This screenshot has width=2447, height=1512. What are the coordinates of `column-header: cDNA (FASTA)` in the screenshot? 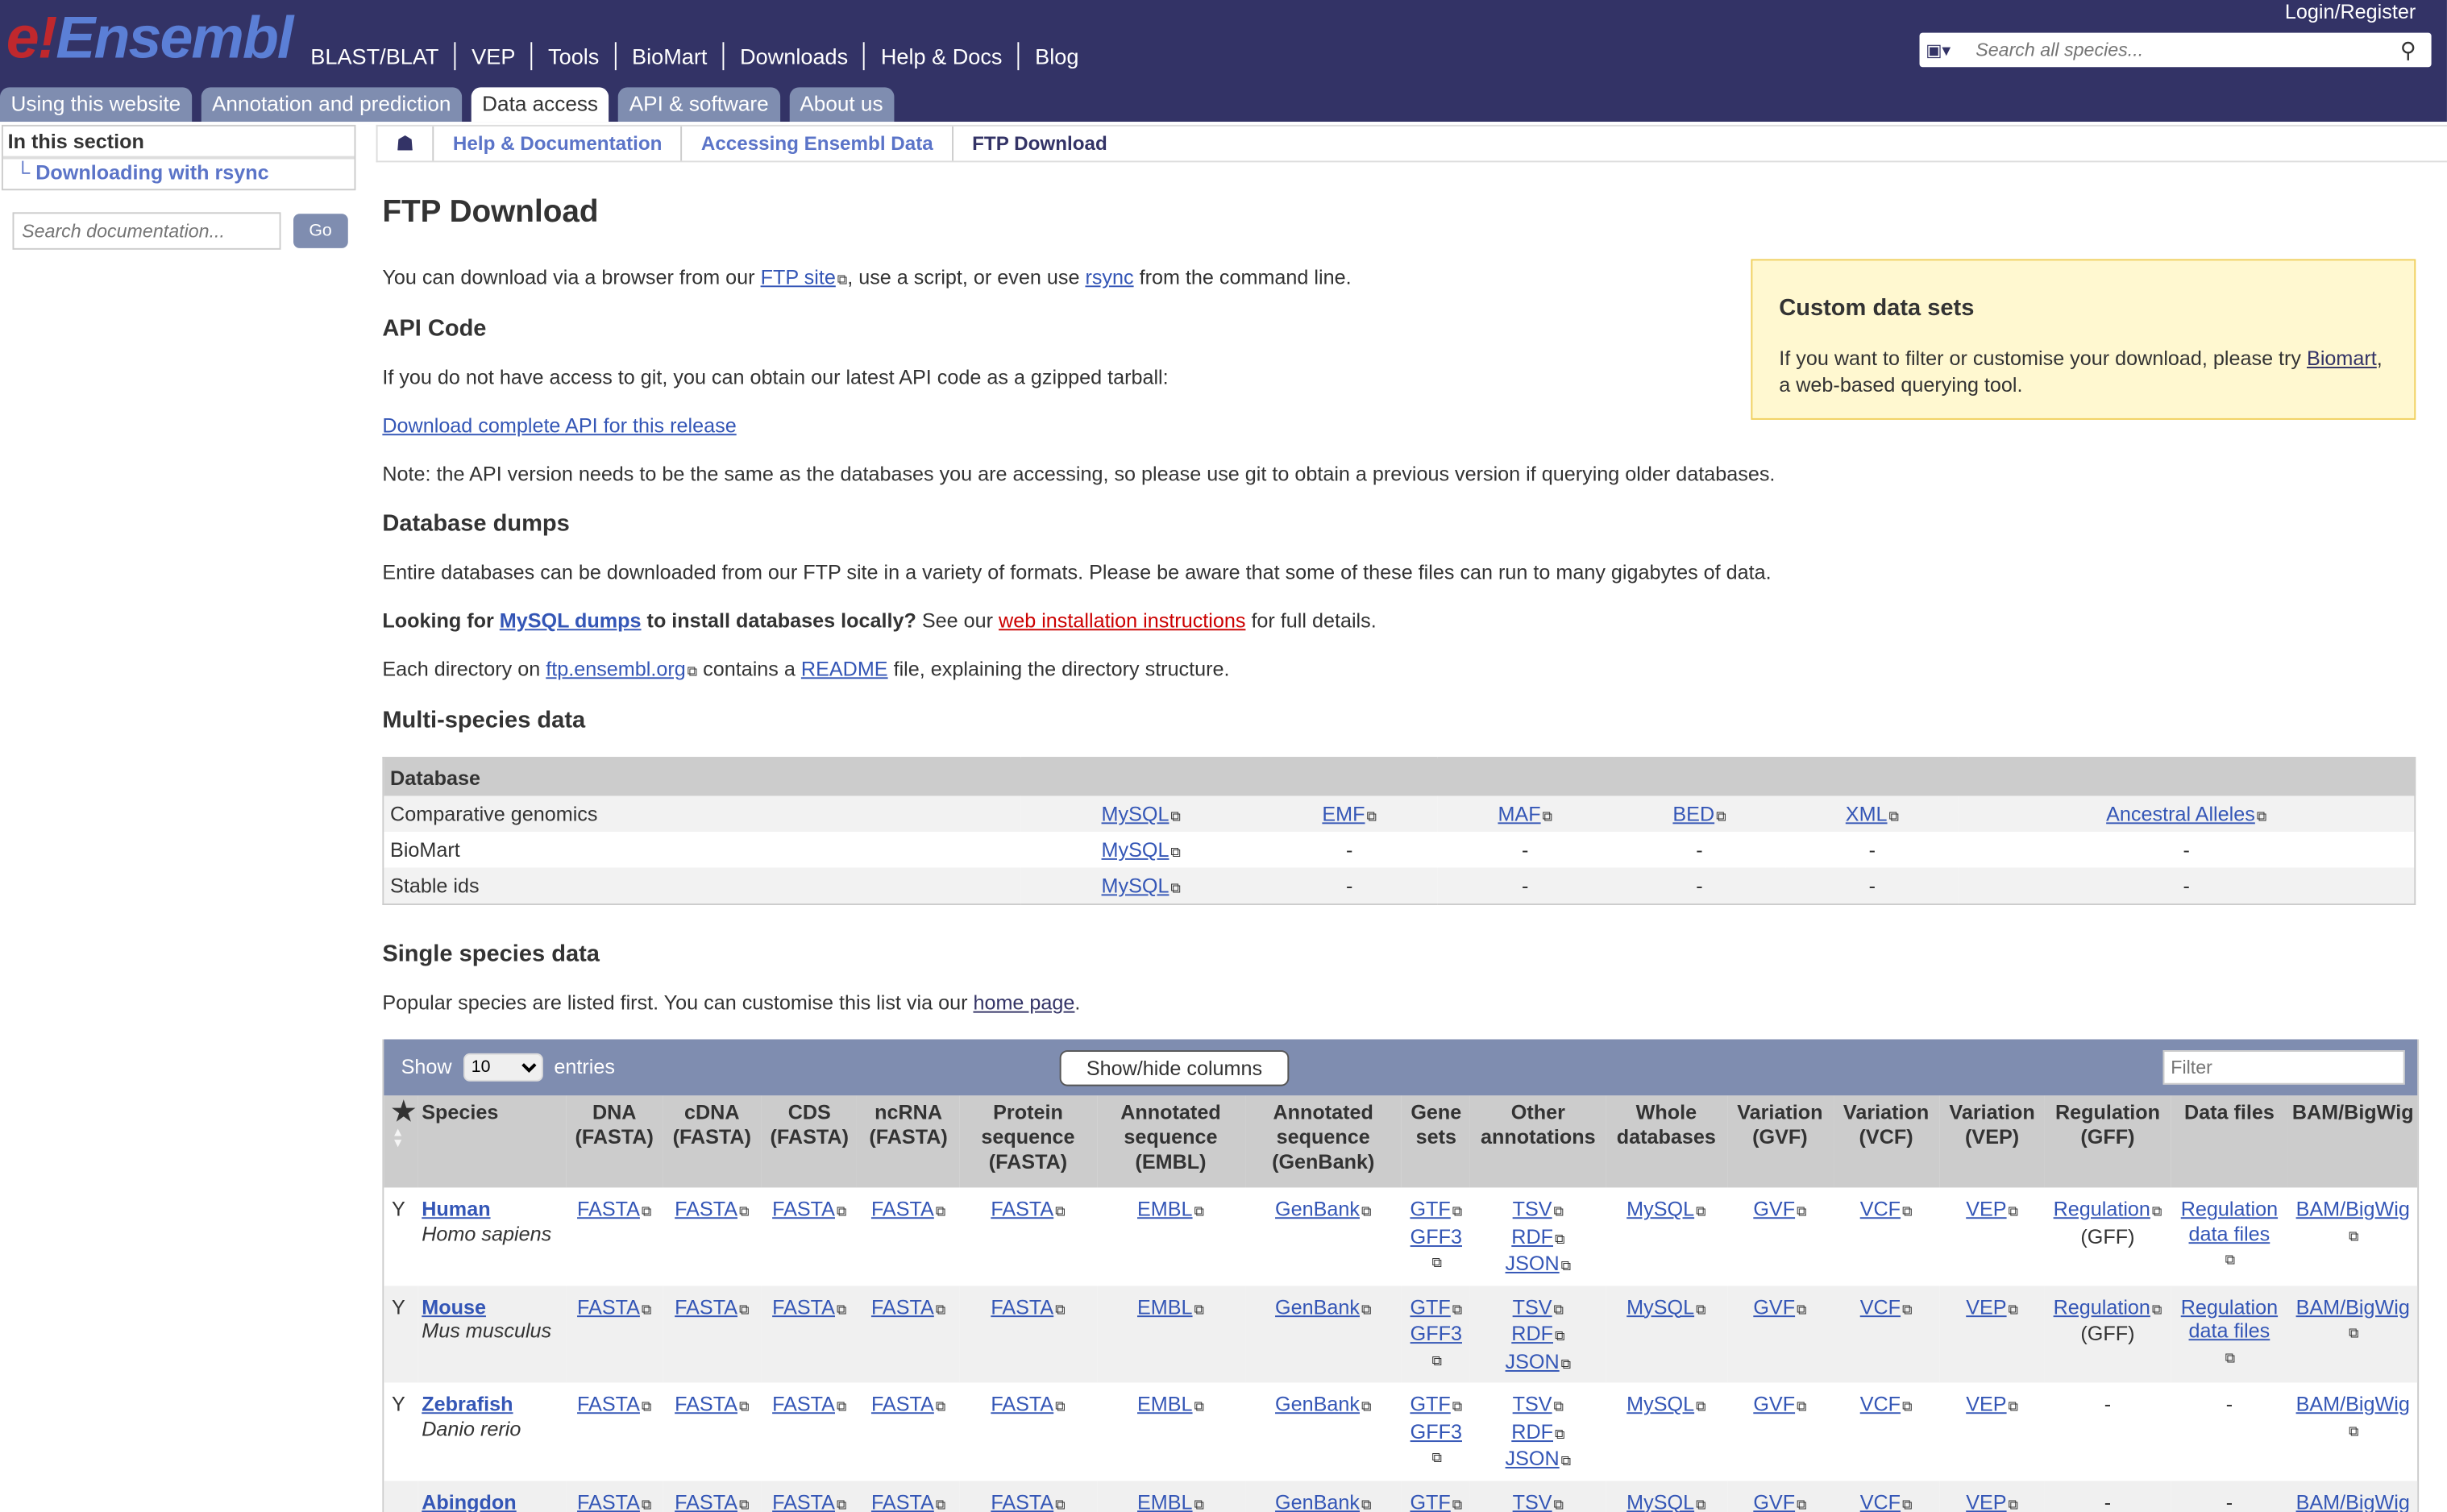 It's located at (712, 1141).